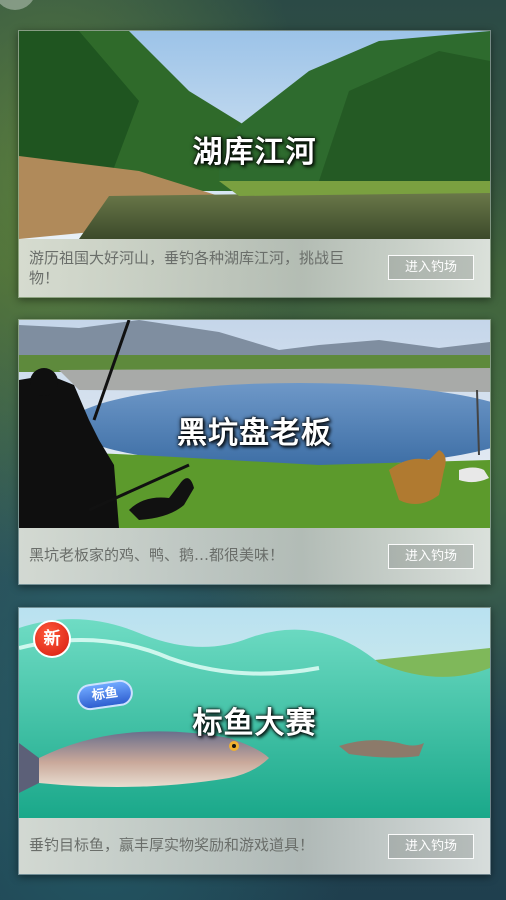 This screenshot has width=506, height=900. What do you see at coordinates (254, 433) in the screenshot?
I see `card-title: 黑坑盘老板` at bounding box center [254, 433].